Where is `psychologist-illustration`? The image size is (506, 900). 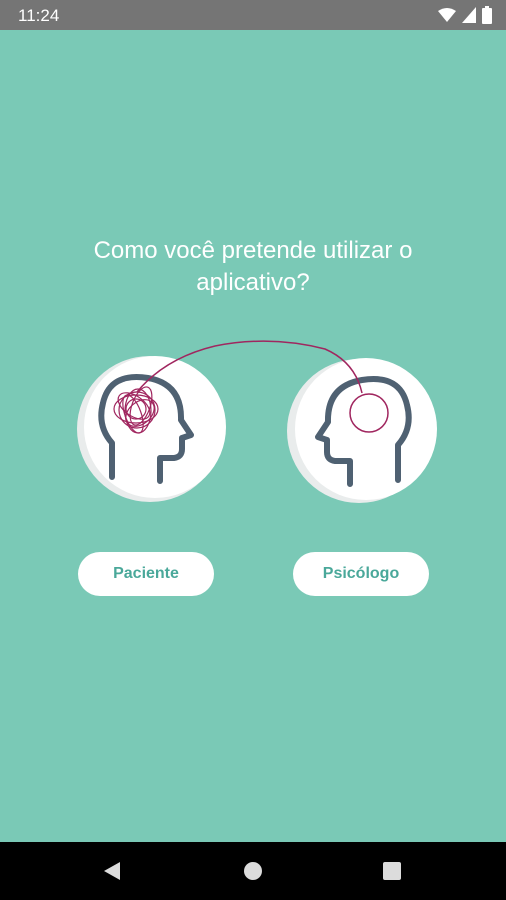
psychologist-illustration is located at coordinates (362, 430).